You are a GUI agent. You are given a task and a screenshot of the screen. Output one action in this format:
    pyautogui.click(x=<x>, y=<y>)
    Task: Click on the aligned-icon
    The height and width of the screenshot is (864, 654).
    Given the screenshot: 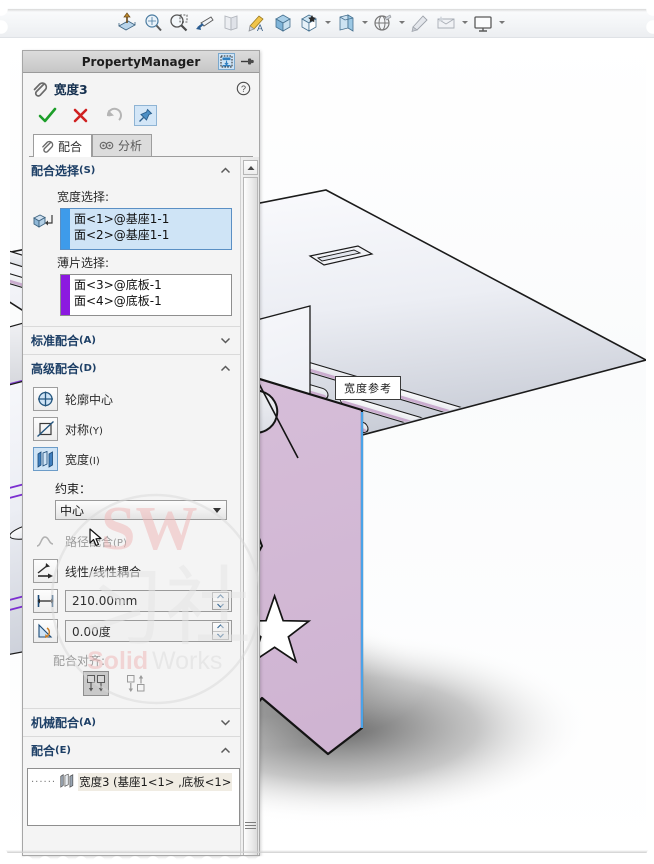 What is the action you would take?
    pyautogui.click(x=96, y=683)
    